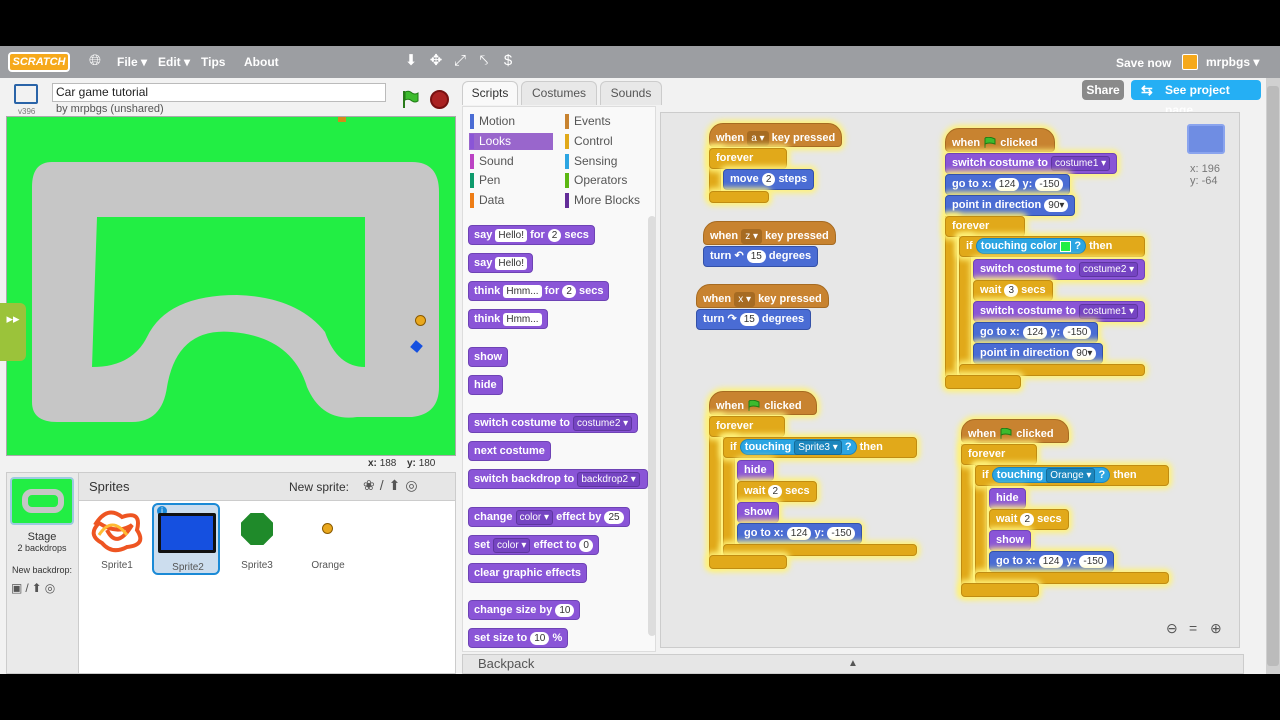 The width and height of the screenshot is (1280, 720). Describe the element at coordinates (500, 263) in the screenshot. I see `block-say: say Hello!` at that location.